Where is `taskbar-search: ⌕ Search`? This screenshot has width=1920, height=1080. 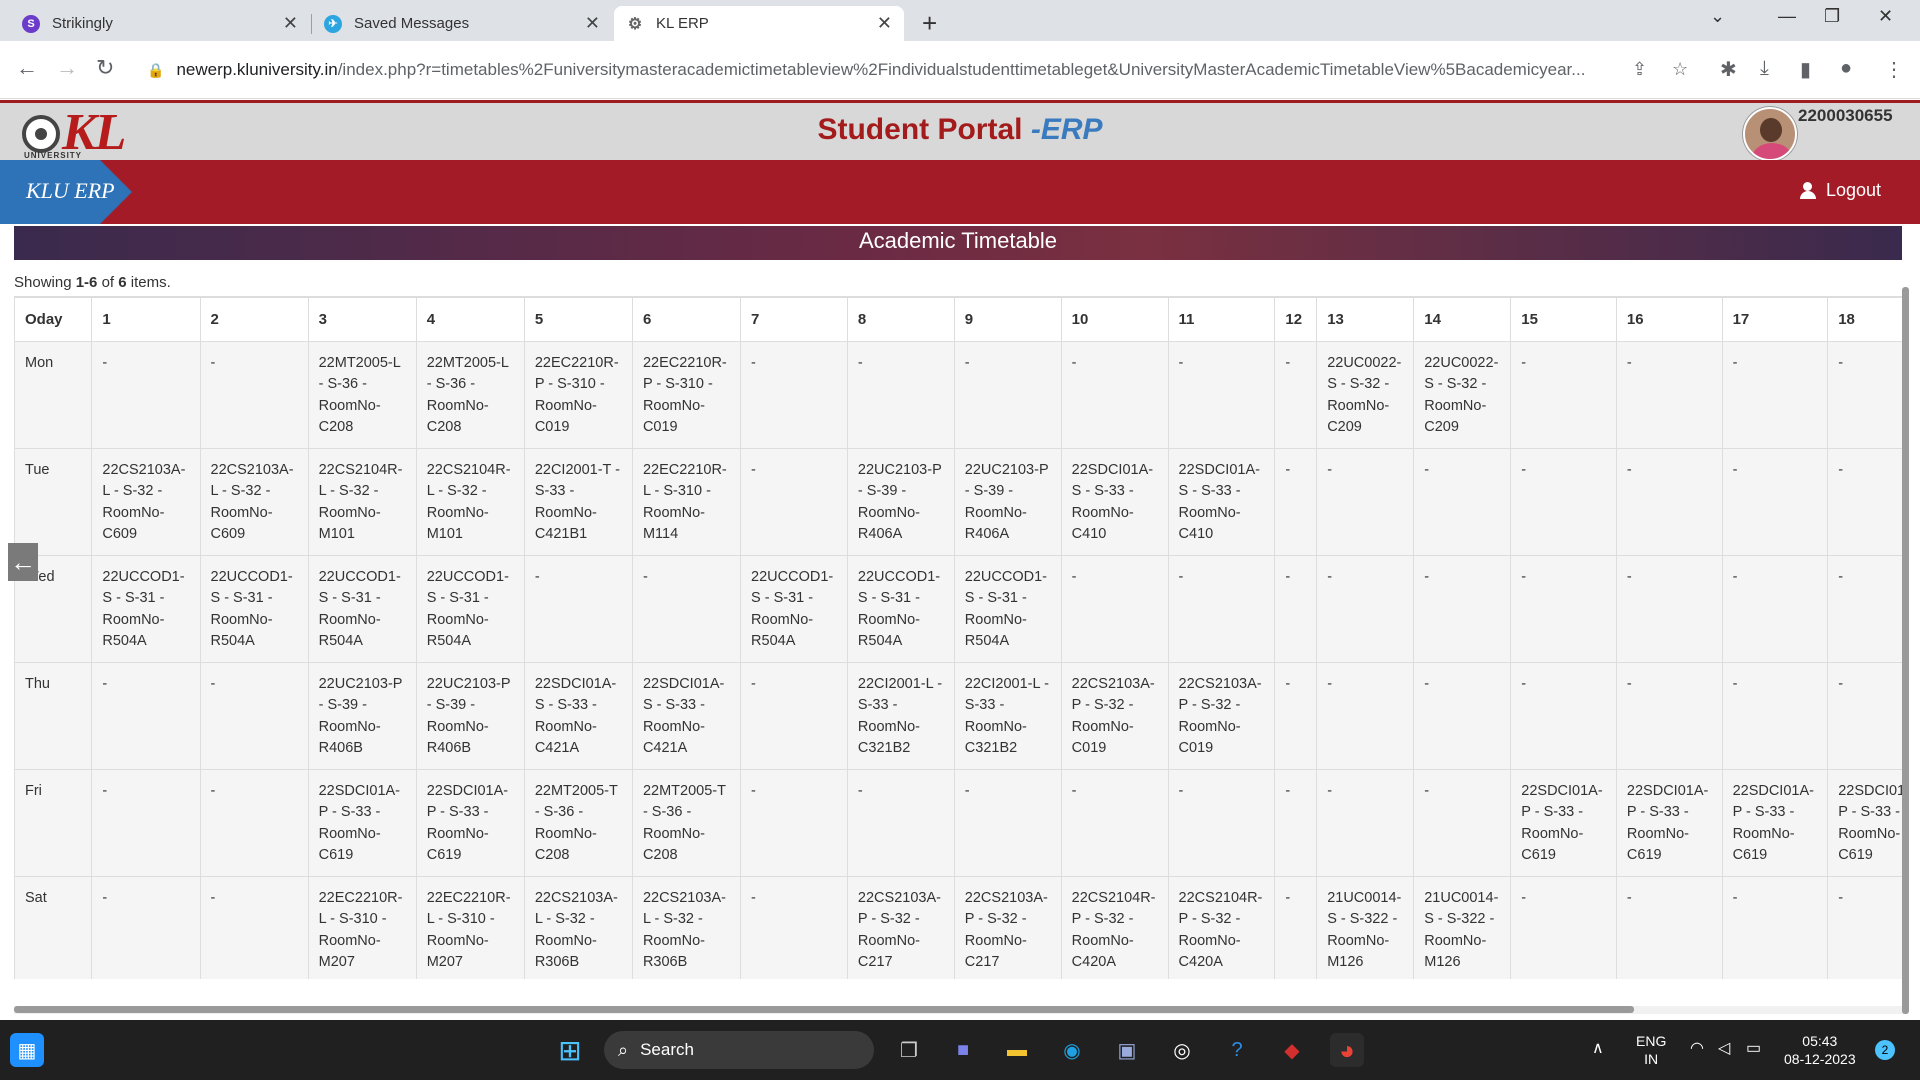 taskbar-search: ⌕ Search is located at coordinates (739, 1050).